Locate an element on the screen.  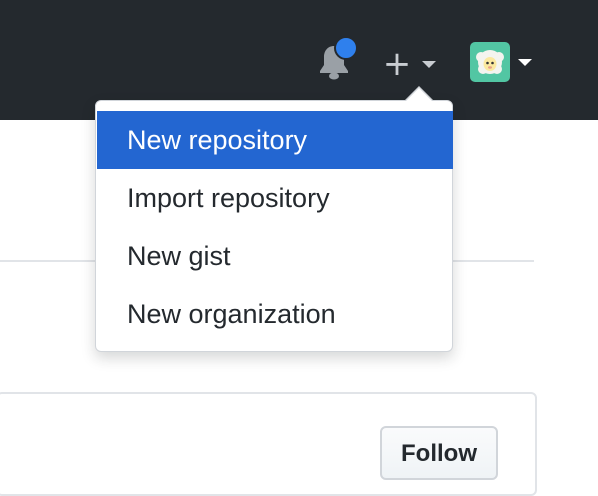
notification-indicator is located at coordinates (346, 48).